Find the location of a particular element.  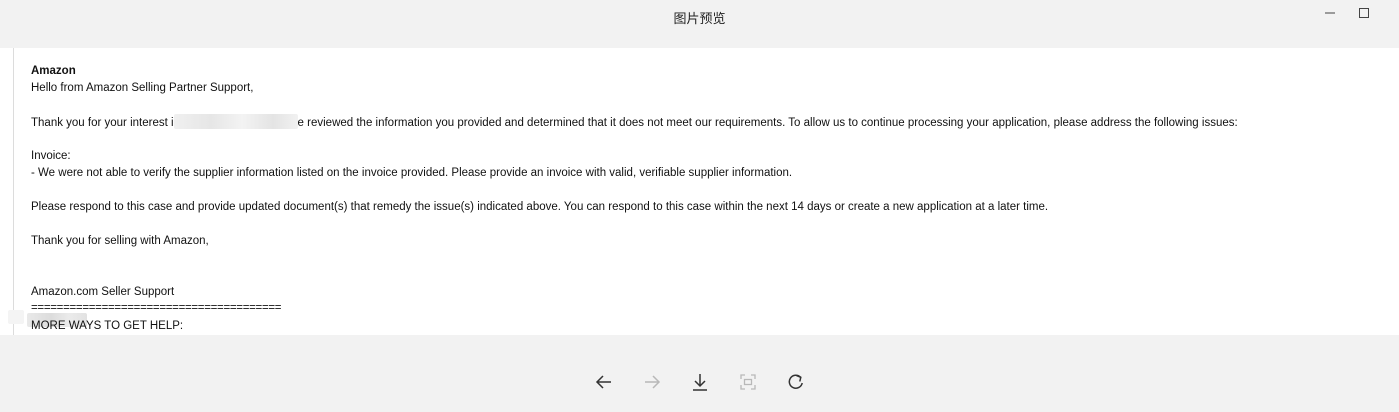

fit-screen-button is located at coordinates (748, 382).